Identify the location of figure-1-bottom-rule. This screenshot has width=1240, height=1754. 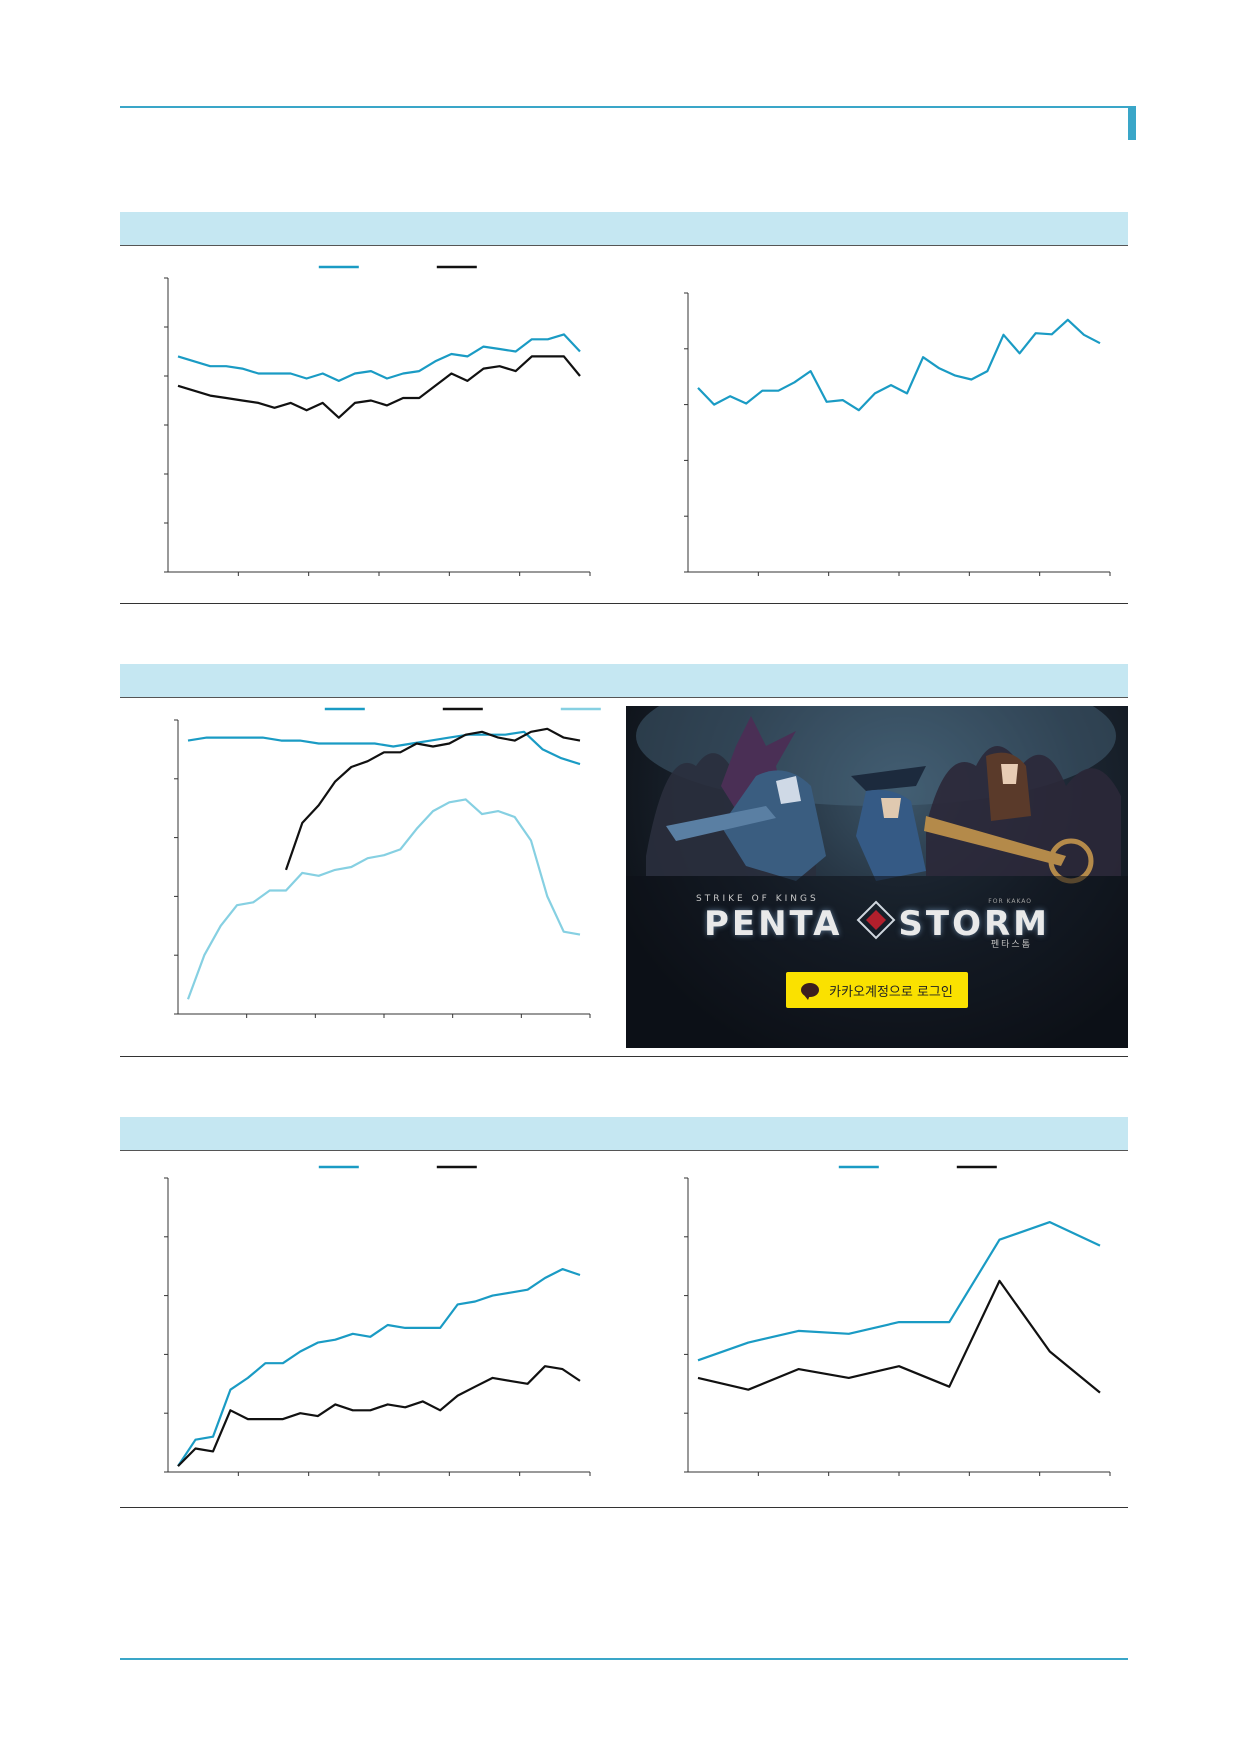
(624, 603).